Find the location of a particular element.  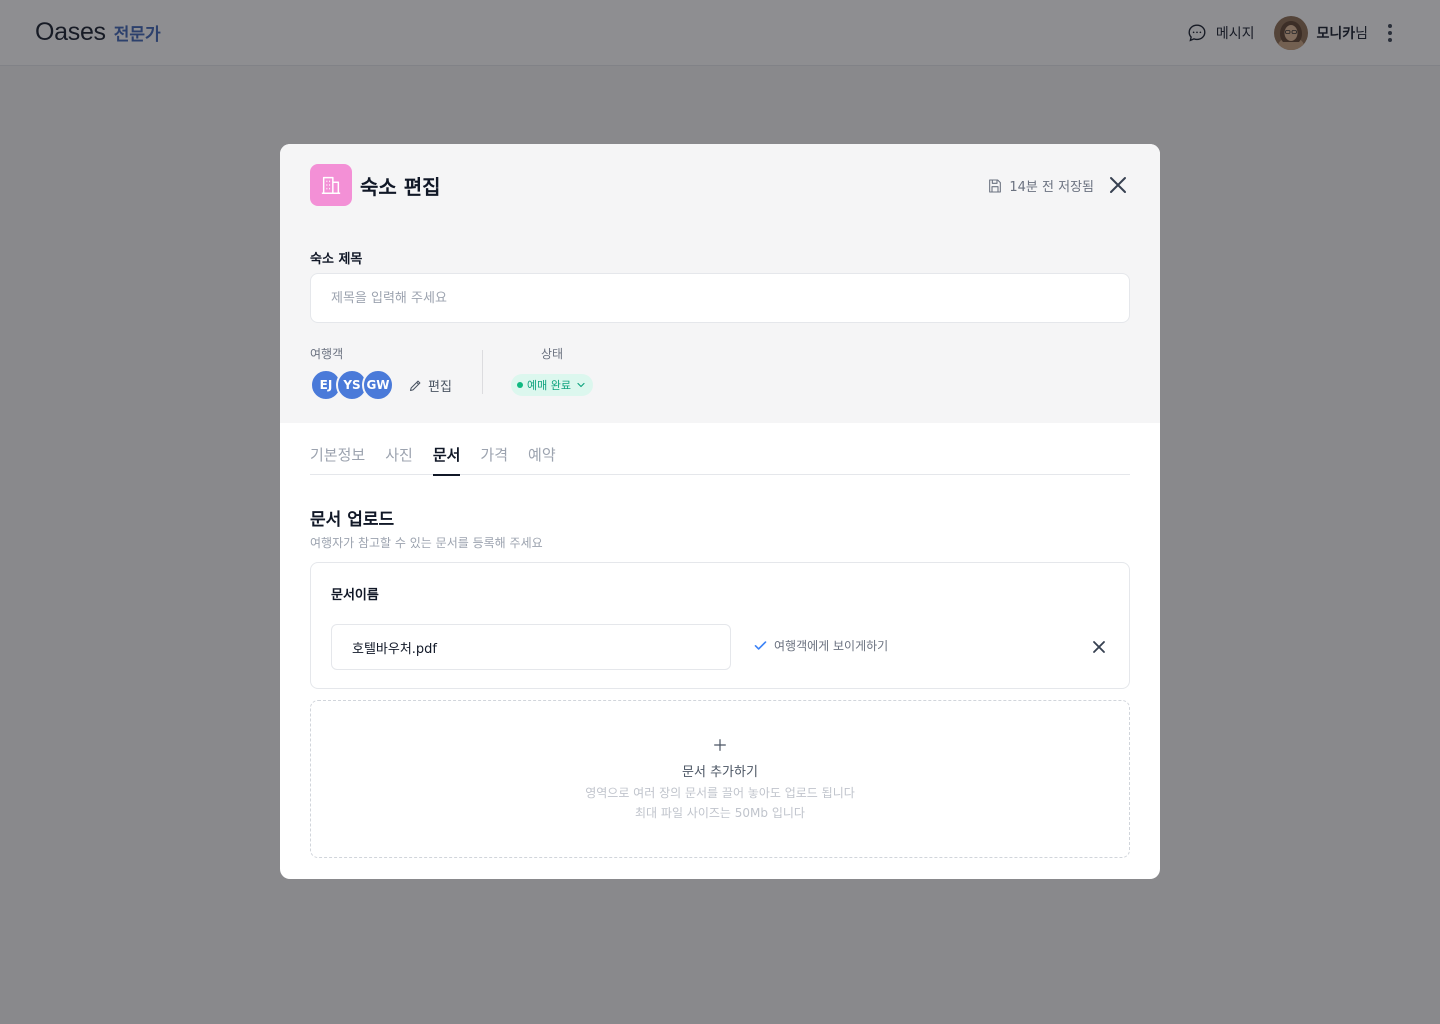

title-field-label: 숙소 제목 is located at coordinates (336, 259).